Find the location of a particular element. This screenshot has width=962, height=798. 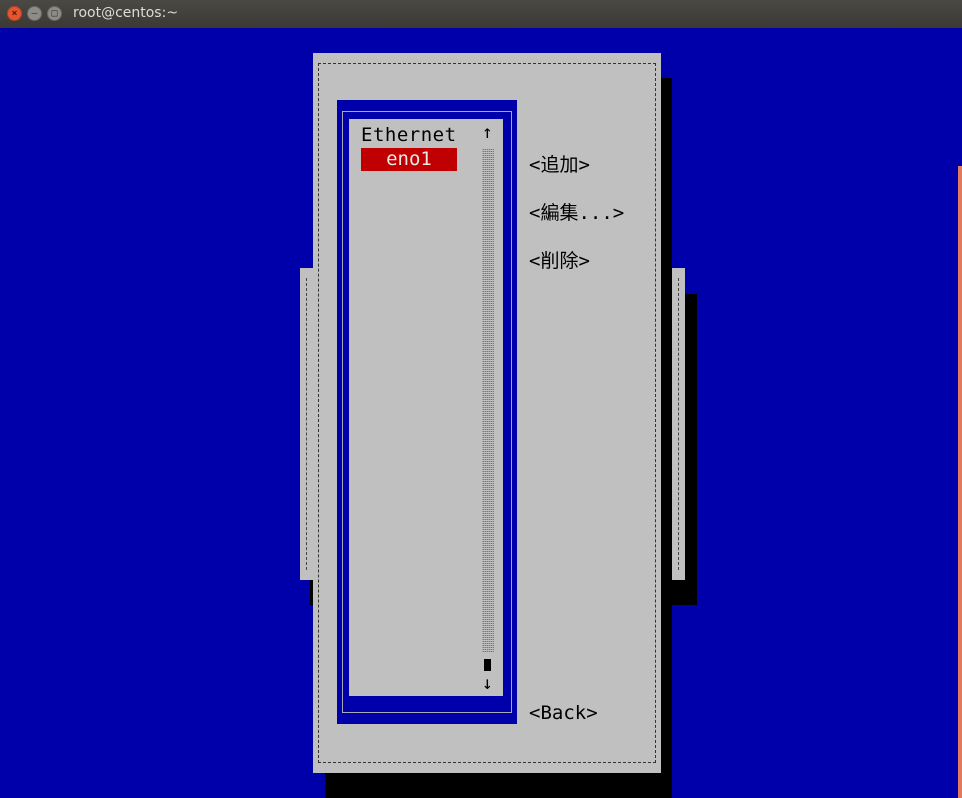

window-title: root@centos:~ is located at coordinates (126, 13).